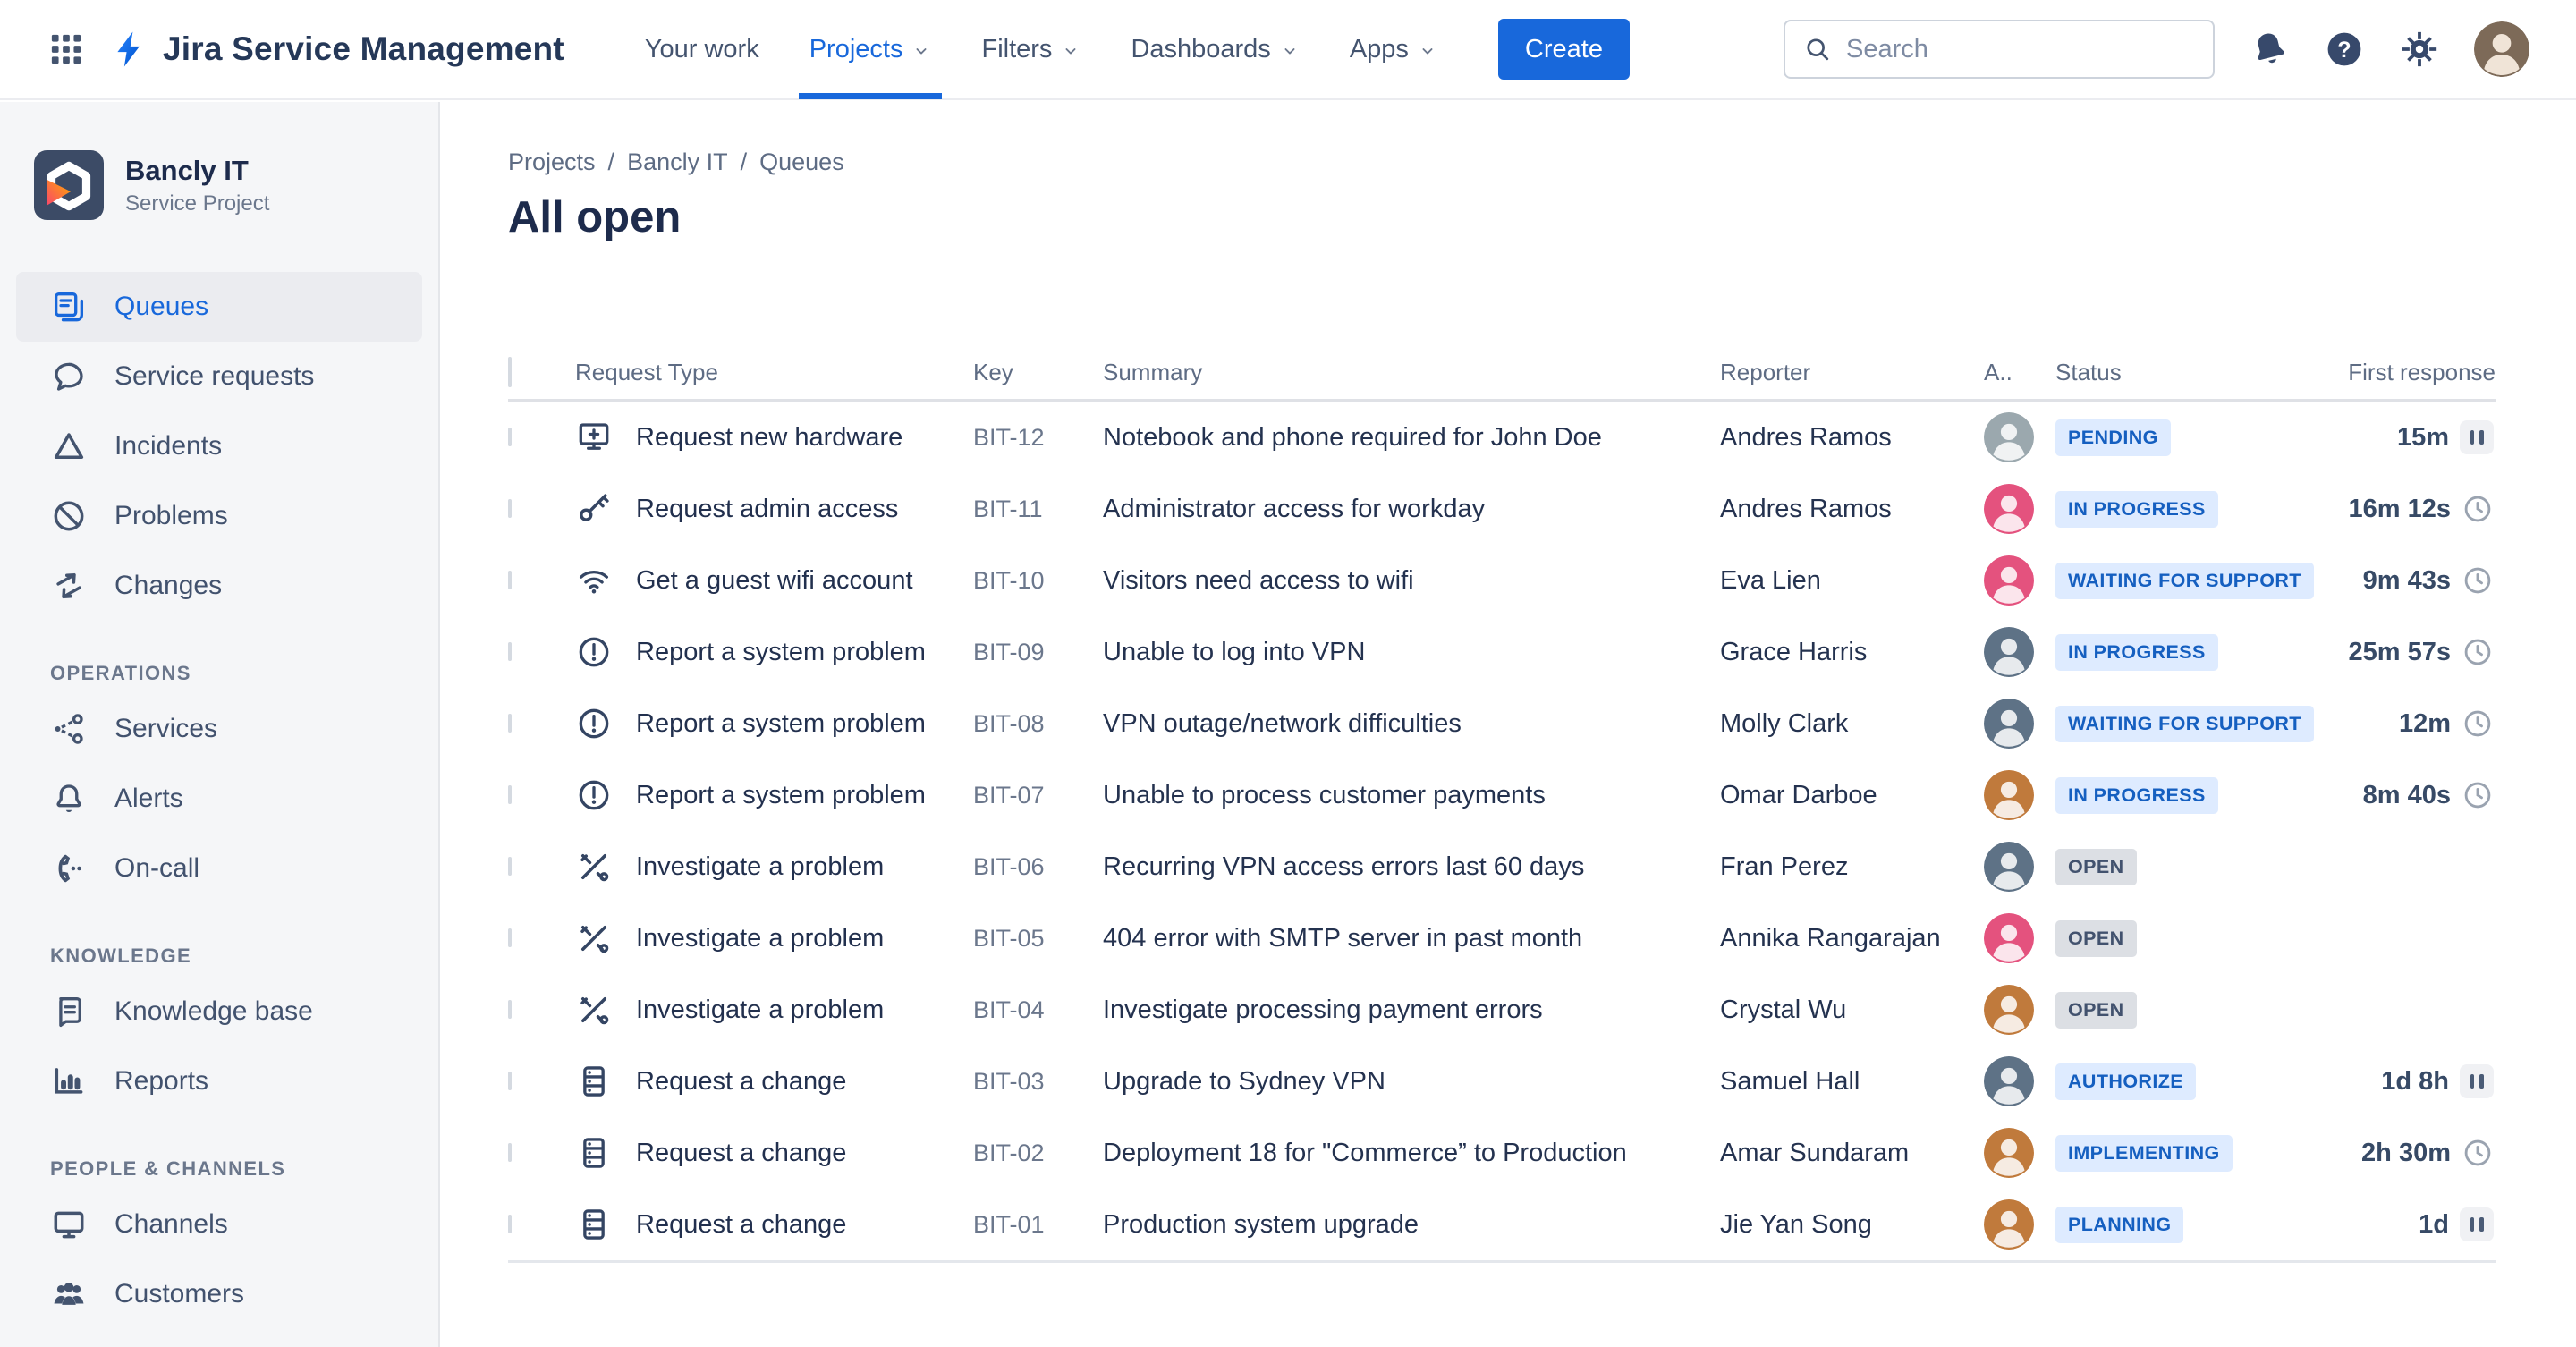  What do you see at coordinates (2501, 49) in the screenshot?
I see `user-avatar` at bounding box center [2501, 49].